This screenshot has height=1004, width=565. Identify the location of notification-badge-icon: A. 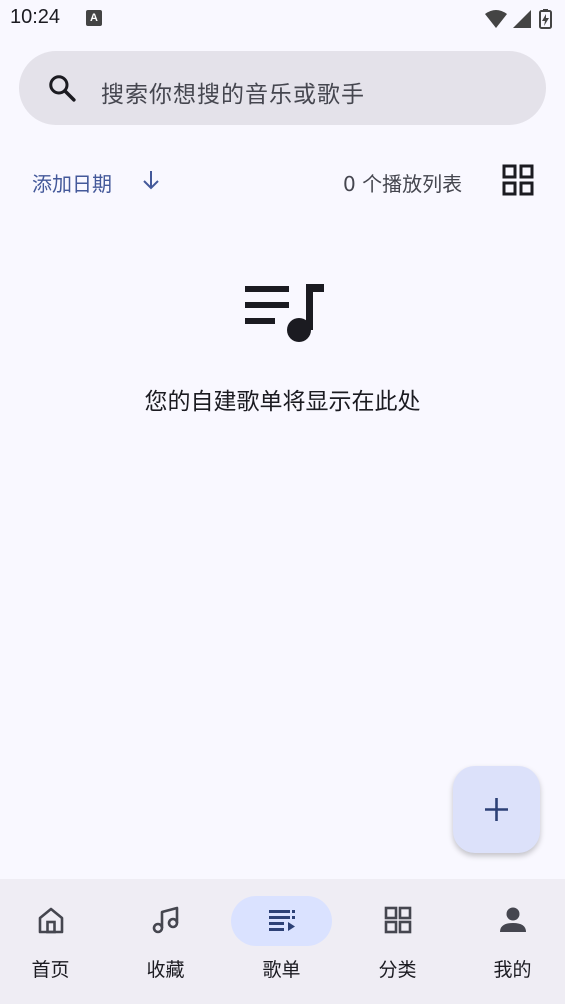
(94, 18).